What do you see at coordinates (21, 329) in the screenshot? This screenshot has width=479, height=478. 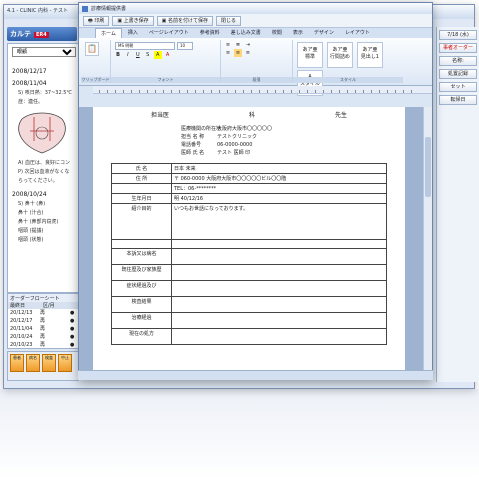 I see `order-date: 20/11/04` at bounding box center [21, 329].